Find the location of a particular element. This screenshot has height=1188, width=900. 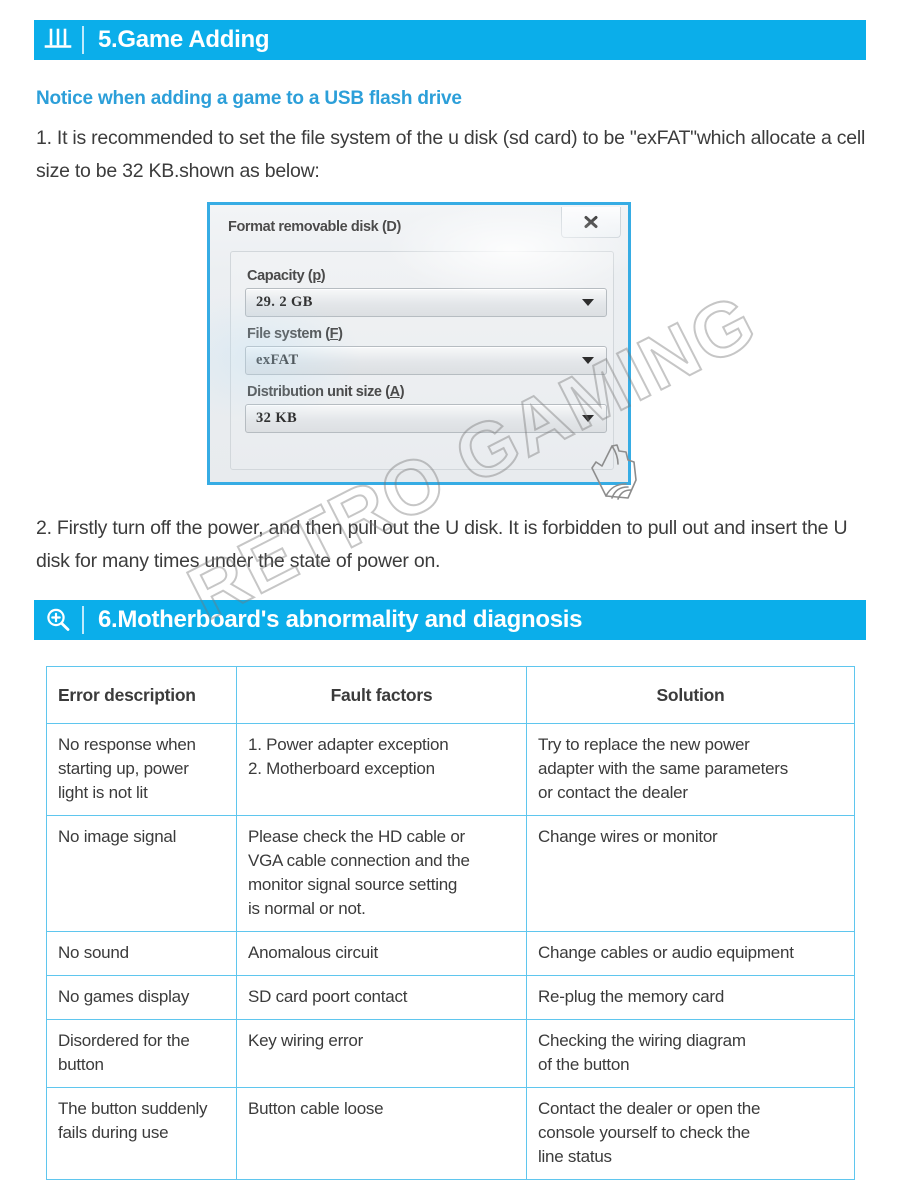

cell-line: Anomalous circuit is located at coordinates (313, 952).